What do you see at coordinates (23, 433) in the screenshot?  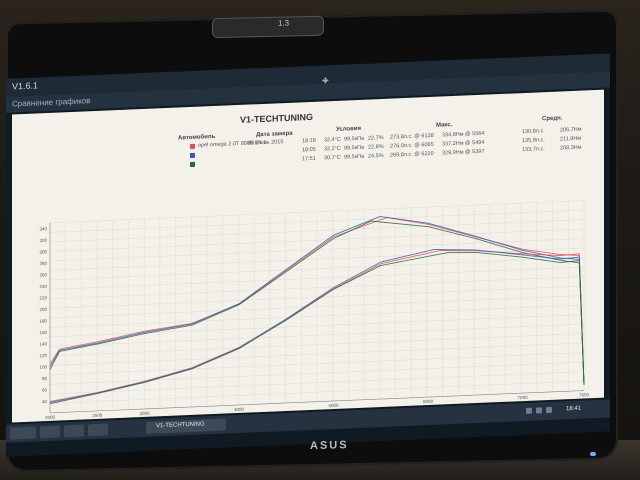 I see `start-button` at bounding box center [23, 433].